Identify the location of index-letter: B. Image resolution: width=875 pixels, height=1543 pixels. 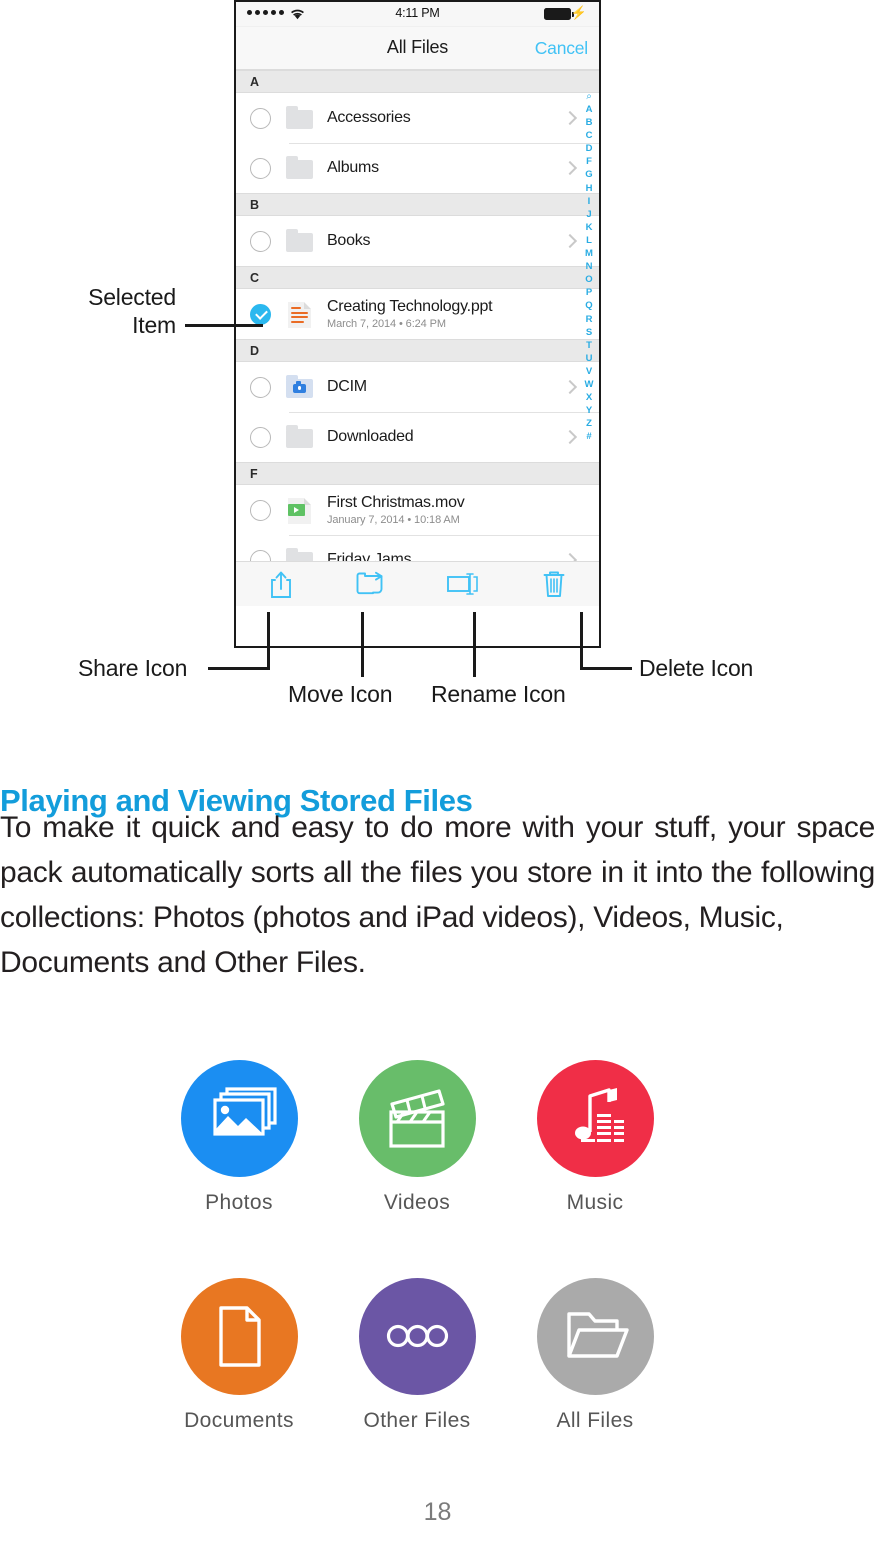
(589, 122).